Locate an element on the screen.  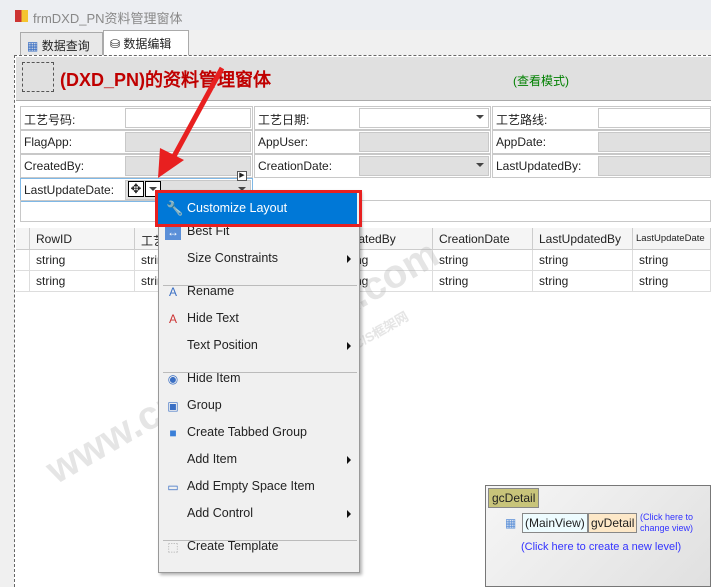
column-header: CreationDate is located at coordinates (483, 239).